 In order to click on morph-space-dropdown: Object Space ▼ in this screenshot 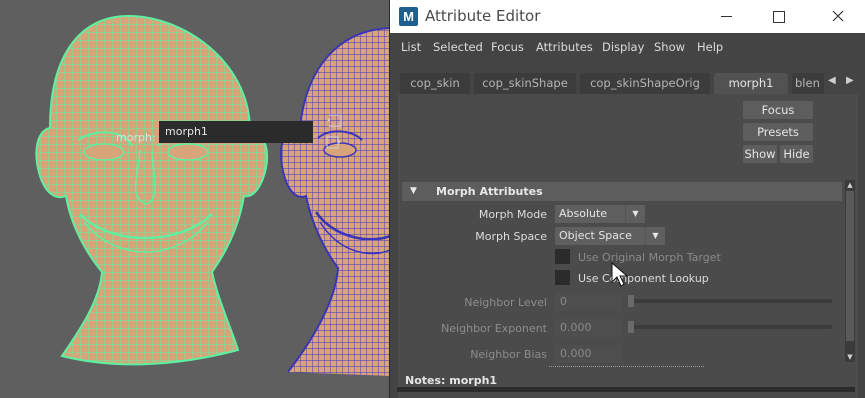, I will do `click(610, 236)`.